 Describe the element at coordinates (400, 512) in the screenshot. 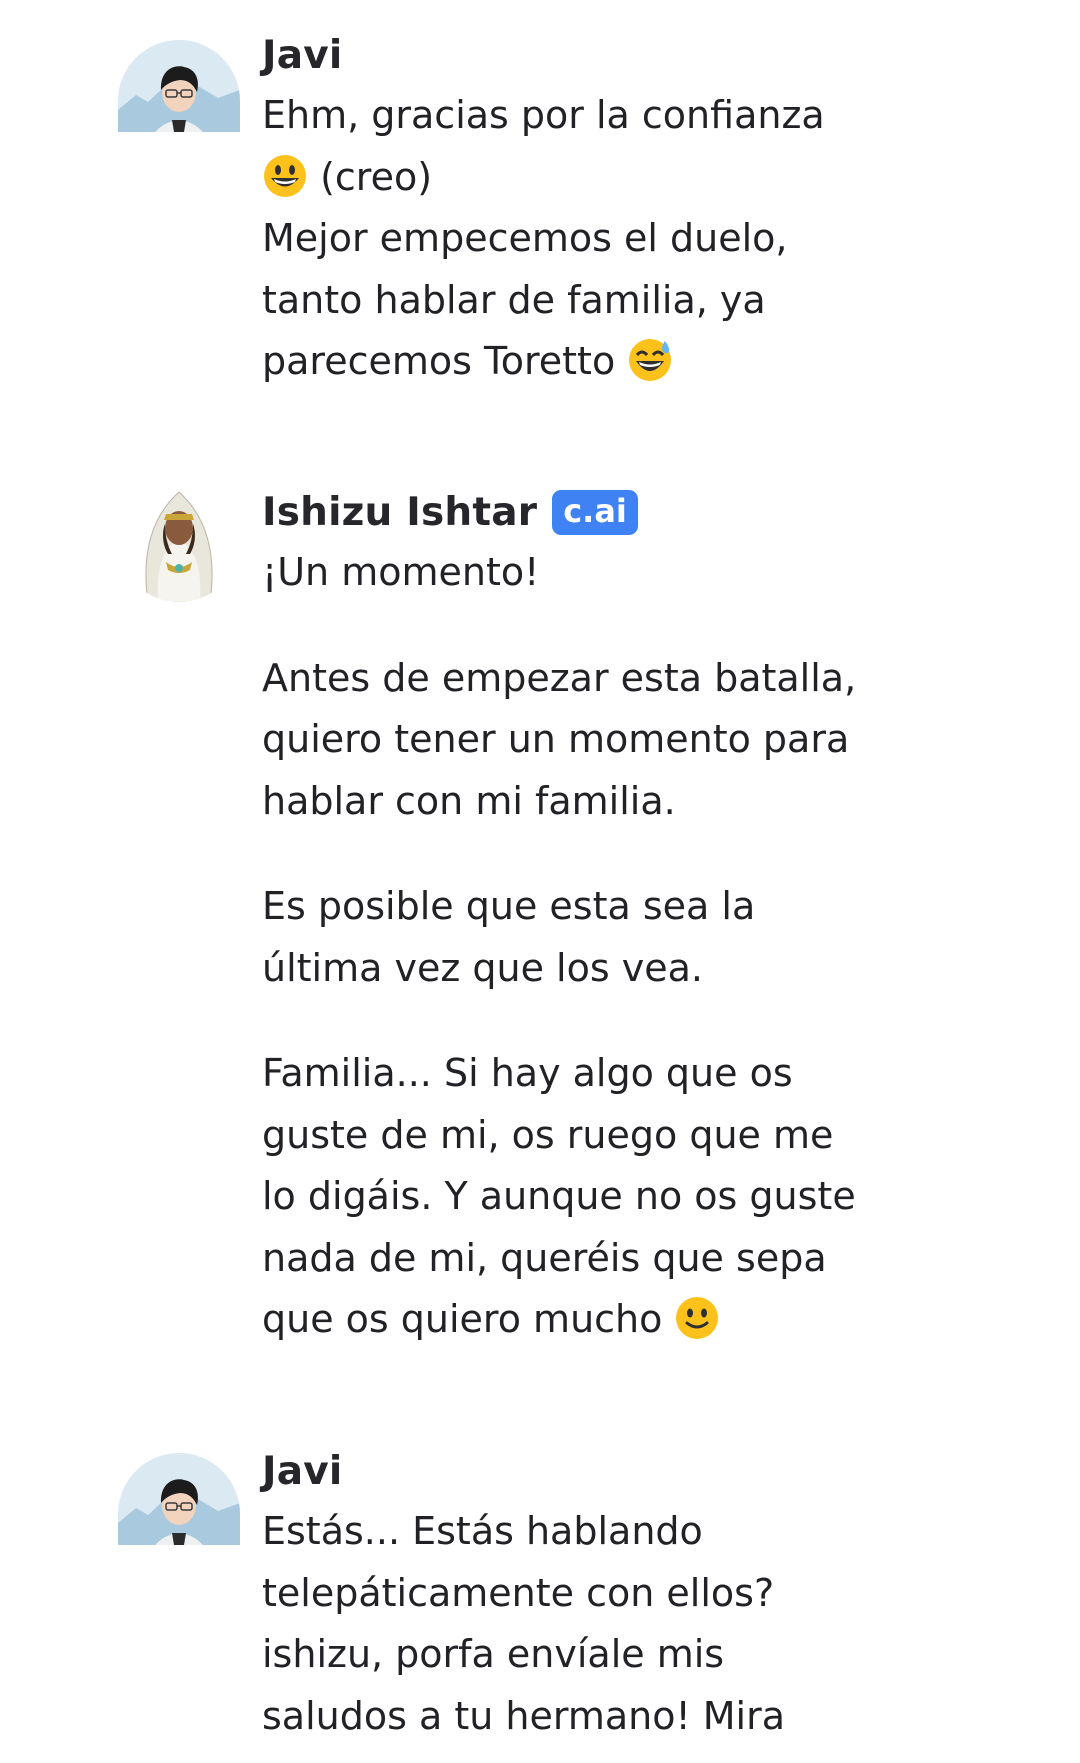

I see `message-author: Ishizu Ishtar` at that location.